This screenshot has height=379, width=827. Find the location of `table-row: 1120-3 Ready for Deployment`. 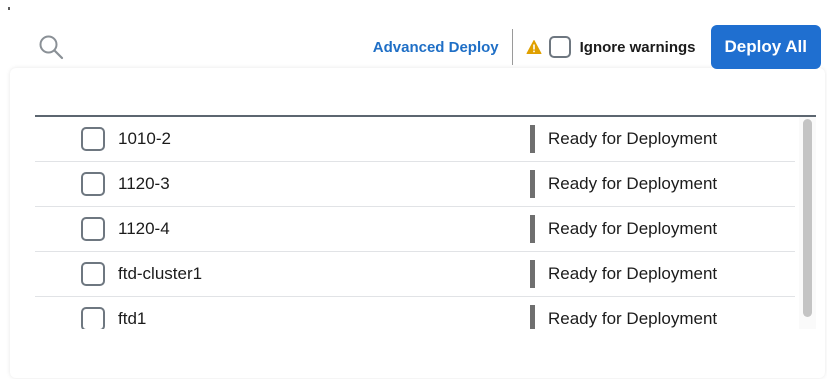

table-row: 1120-3 Ready for Deployment is located at coordinates (415, 184).